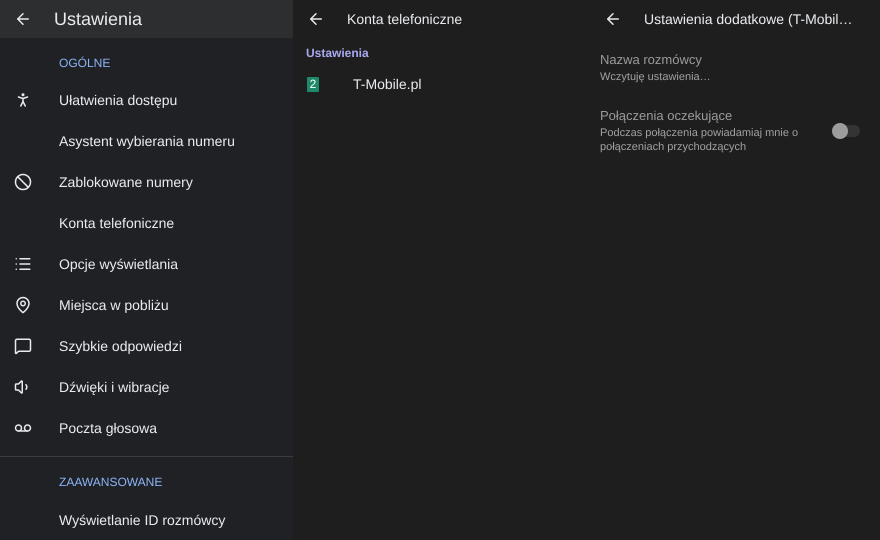 This screenshot has width=880, height=540. What do you see at coordinates (23, 345) in the screenshot?
I see `chat-bubble-icon` at bounding box center [23, 345].